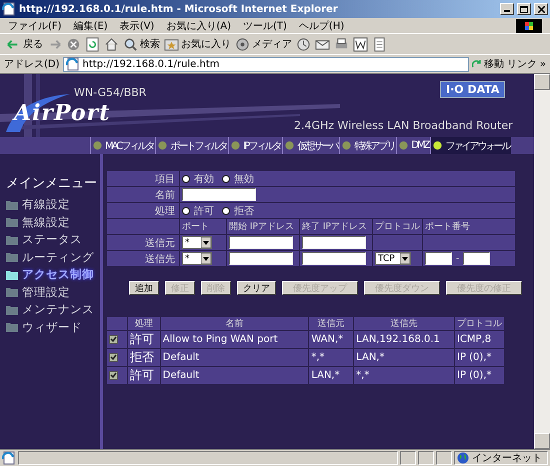 The image size is (550, 466). Describe the element at coordinates (235, 324) in the screenshot. I see `column-header: 名前` at that location.